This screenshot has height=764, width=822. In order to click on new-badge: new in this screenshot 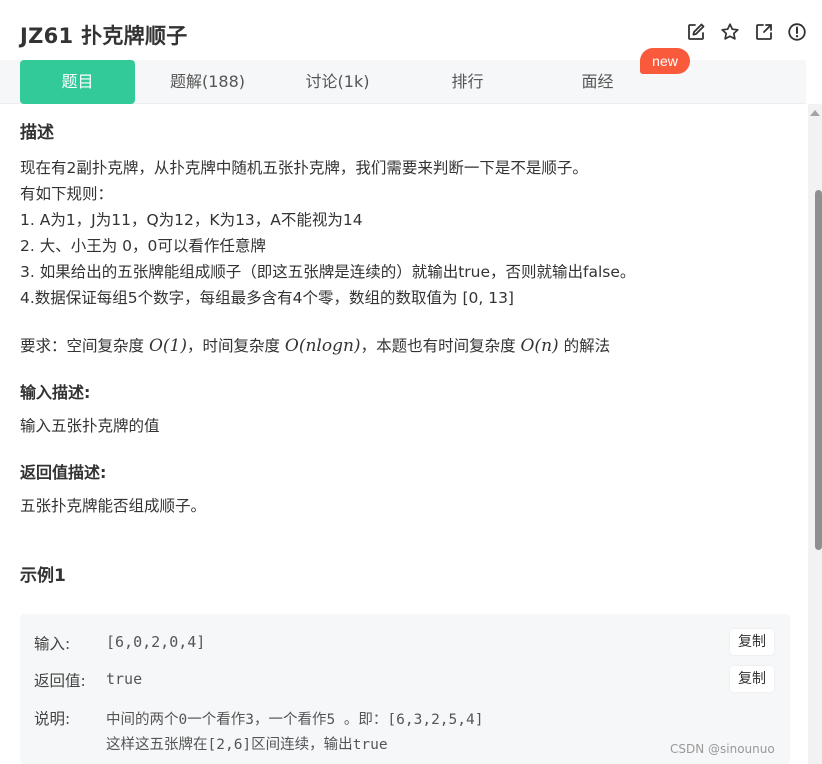, I will do `click(665, 61)`.